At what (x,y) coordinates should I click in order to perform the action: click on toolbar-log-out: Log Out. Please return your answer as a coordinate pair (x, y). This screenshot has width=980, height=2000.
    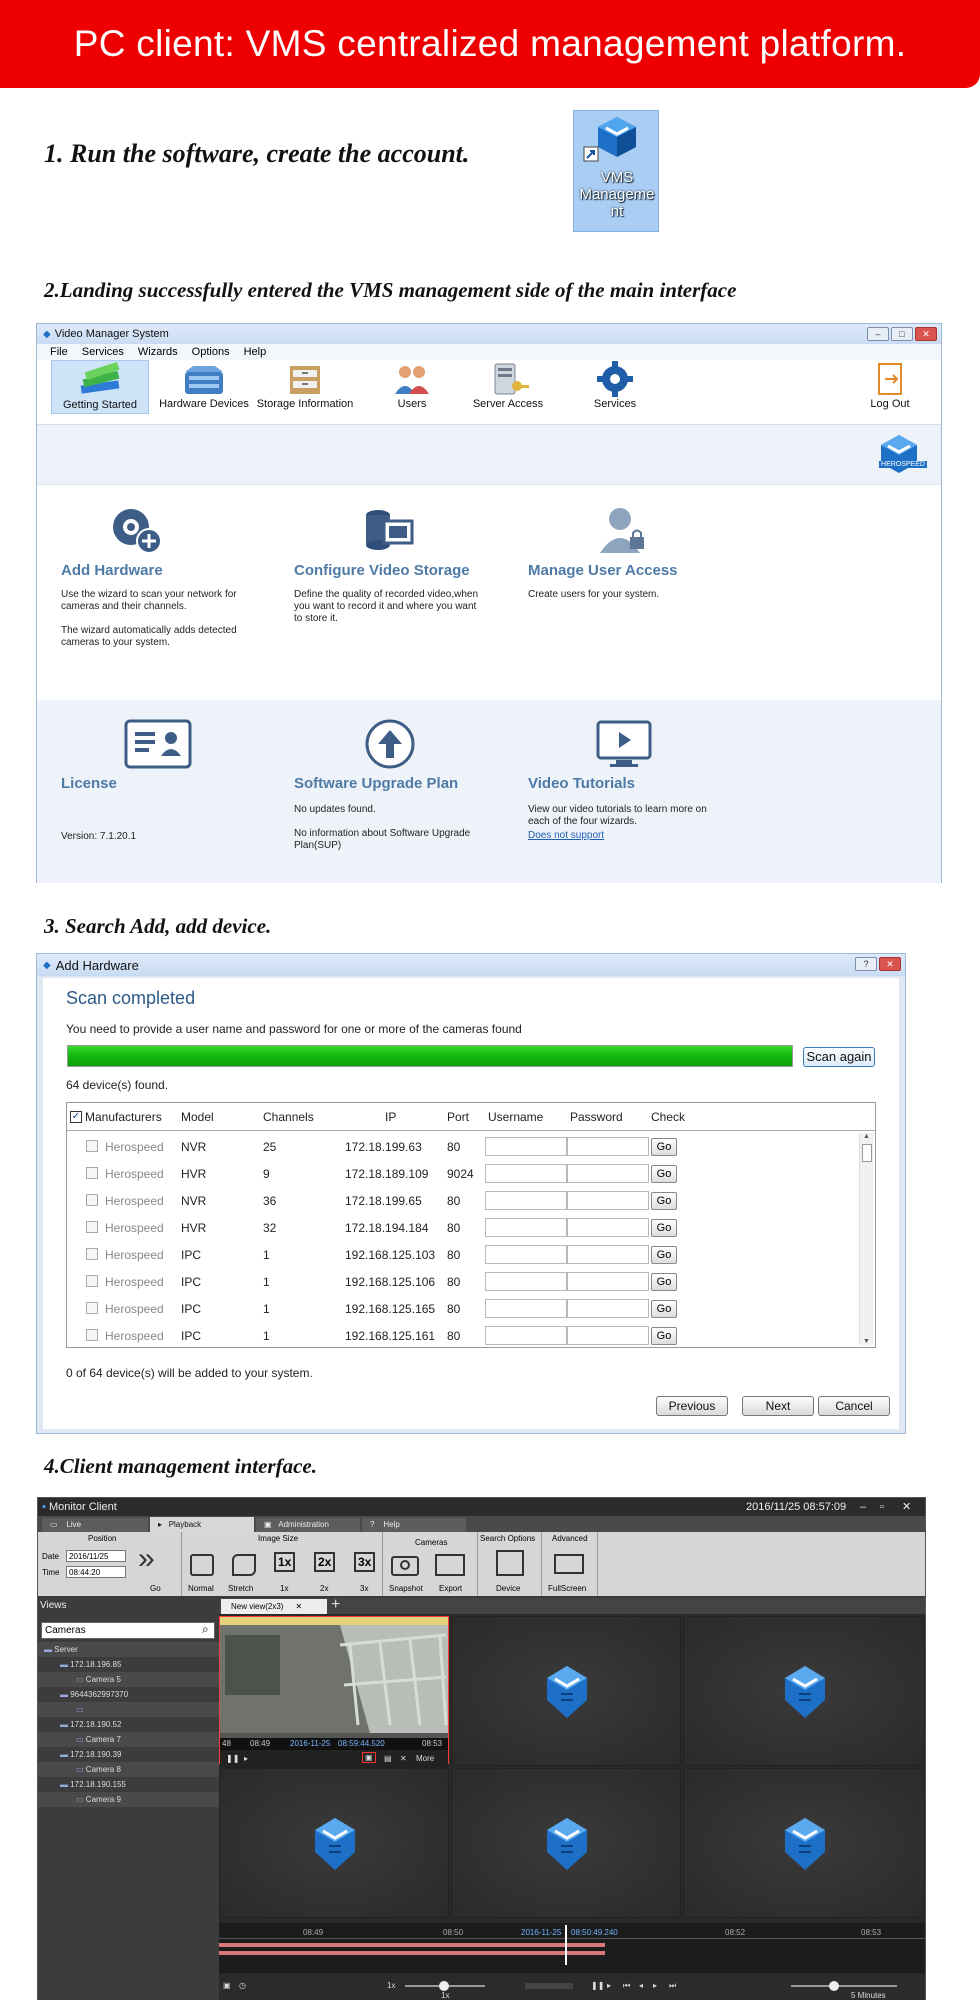
    Looking at the image, I should click on (890, 385).